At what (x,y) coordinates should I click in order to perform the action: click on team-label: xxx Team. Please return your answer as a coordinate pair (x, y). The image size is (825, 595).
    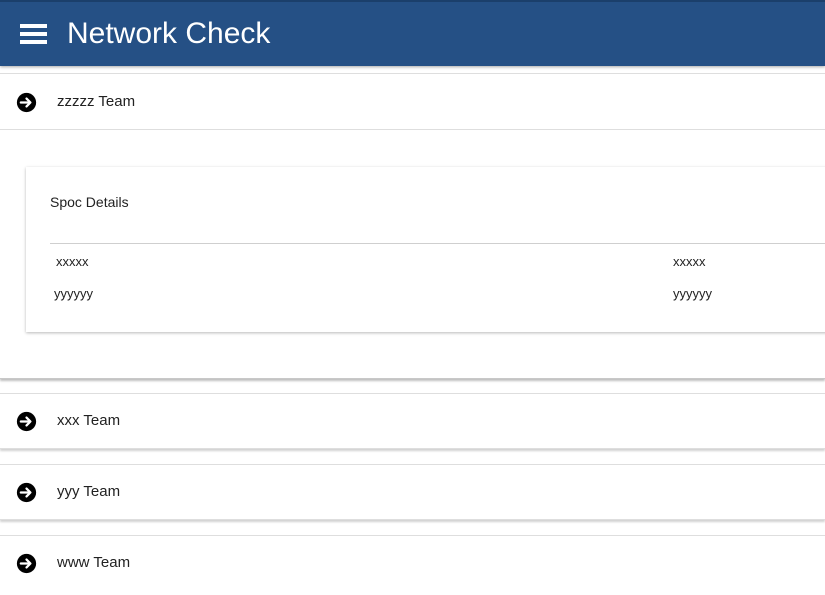
    Looking at the image, I should click on (89, 420).